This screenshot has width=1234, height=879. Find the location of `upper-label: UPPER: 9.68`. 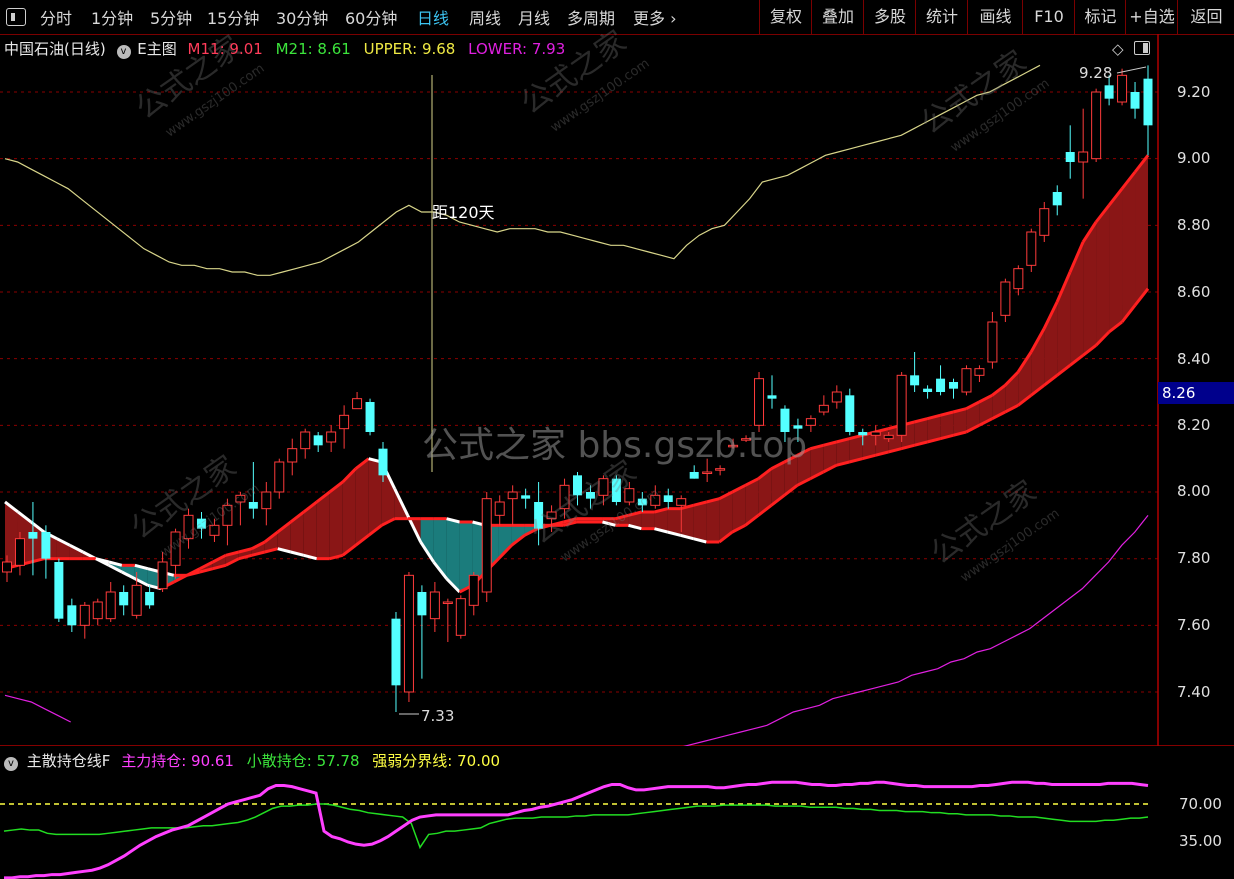

upper-label: UPPER: 9.68 is located at coordinates (409, 49).